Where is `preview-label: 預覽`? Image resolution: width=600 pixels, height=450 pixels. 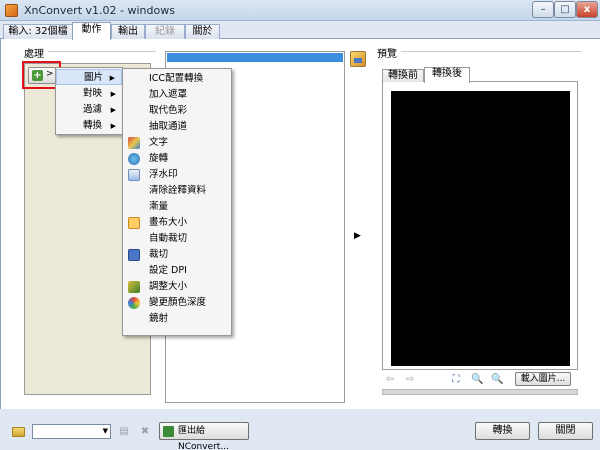 preview-label: 預覽 is located at coordinates (387, 54).